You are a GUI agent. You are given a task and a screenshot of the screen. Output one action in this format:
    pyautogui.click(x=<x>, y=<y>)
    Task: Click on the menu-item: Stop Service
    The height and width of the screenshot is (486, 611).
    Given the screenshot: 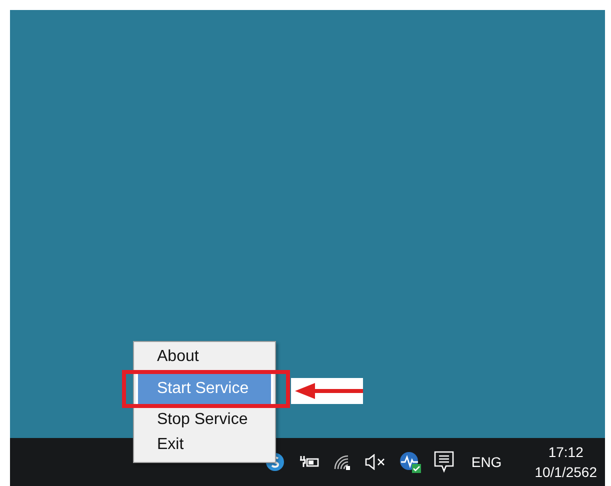 What is the action you would take?
    pyautogui.click(x=204, y=420)
    